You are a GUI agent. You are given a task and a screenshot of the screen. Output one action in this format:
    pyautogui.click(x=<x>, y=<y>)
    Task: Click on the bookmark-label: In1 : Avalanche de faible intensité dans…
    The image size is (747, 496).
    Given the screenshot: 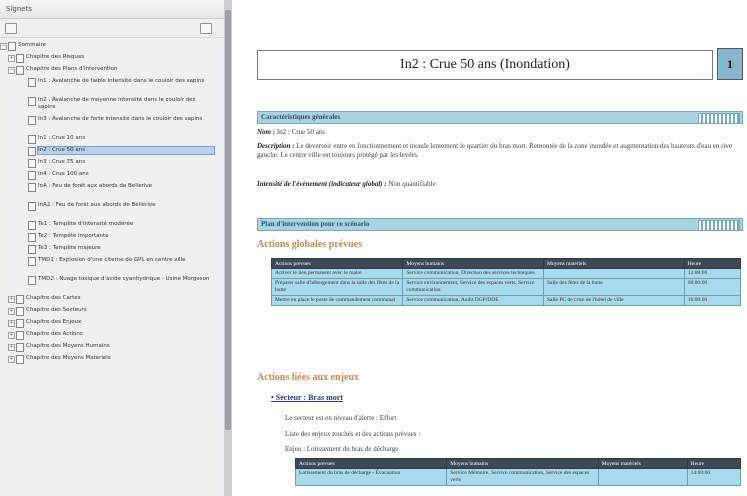 What is the action you would take?
    pyautogui.click(x=121, y=81)
    